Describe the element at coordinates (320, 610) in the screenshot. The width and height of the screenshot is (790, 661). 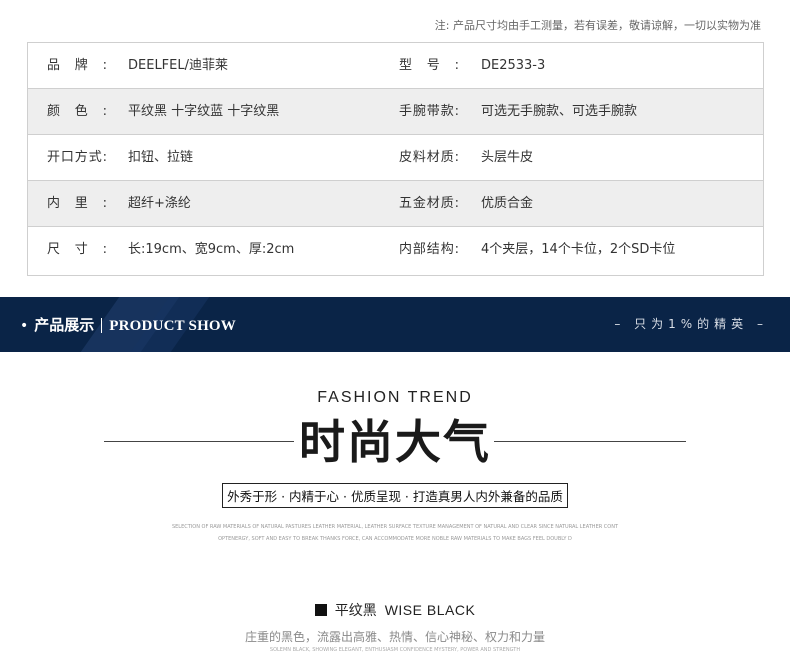
I see `square-icon` at that location.